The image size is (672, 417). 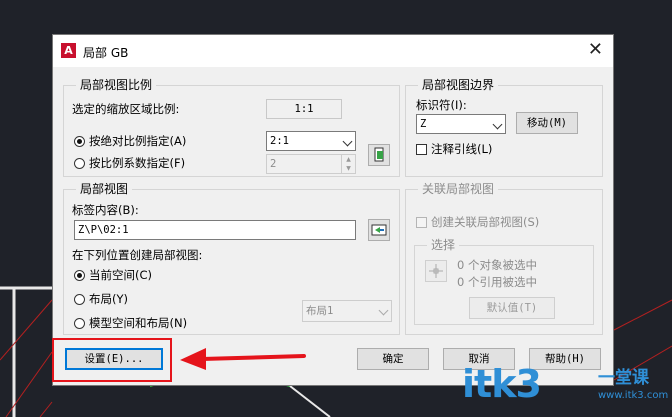 What do you see at coordinates (320, 311) in the screenshot?
I see `layout-select-value: 布局1` at bounding box center [320, 311].